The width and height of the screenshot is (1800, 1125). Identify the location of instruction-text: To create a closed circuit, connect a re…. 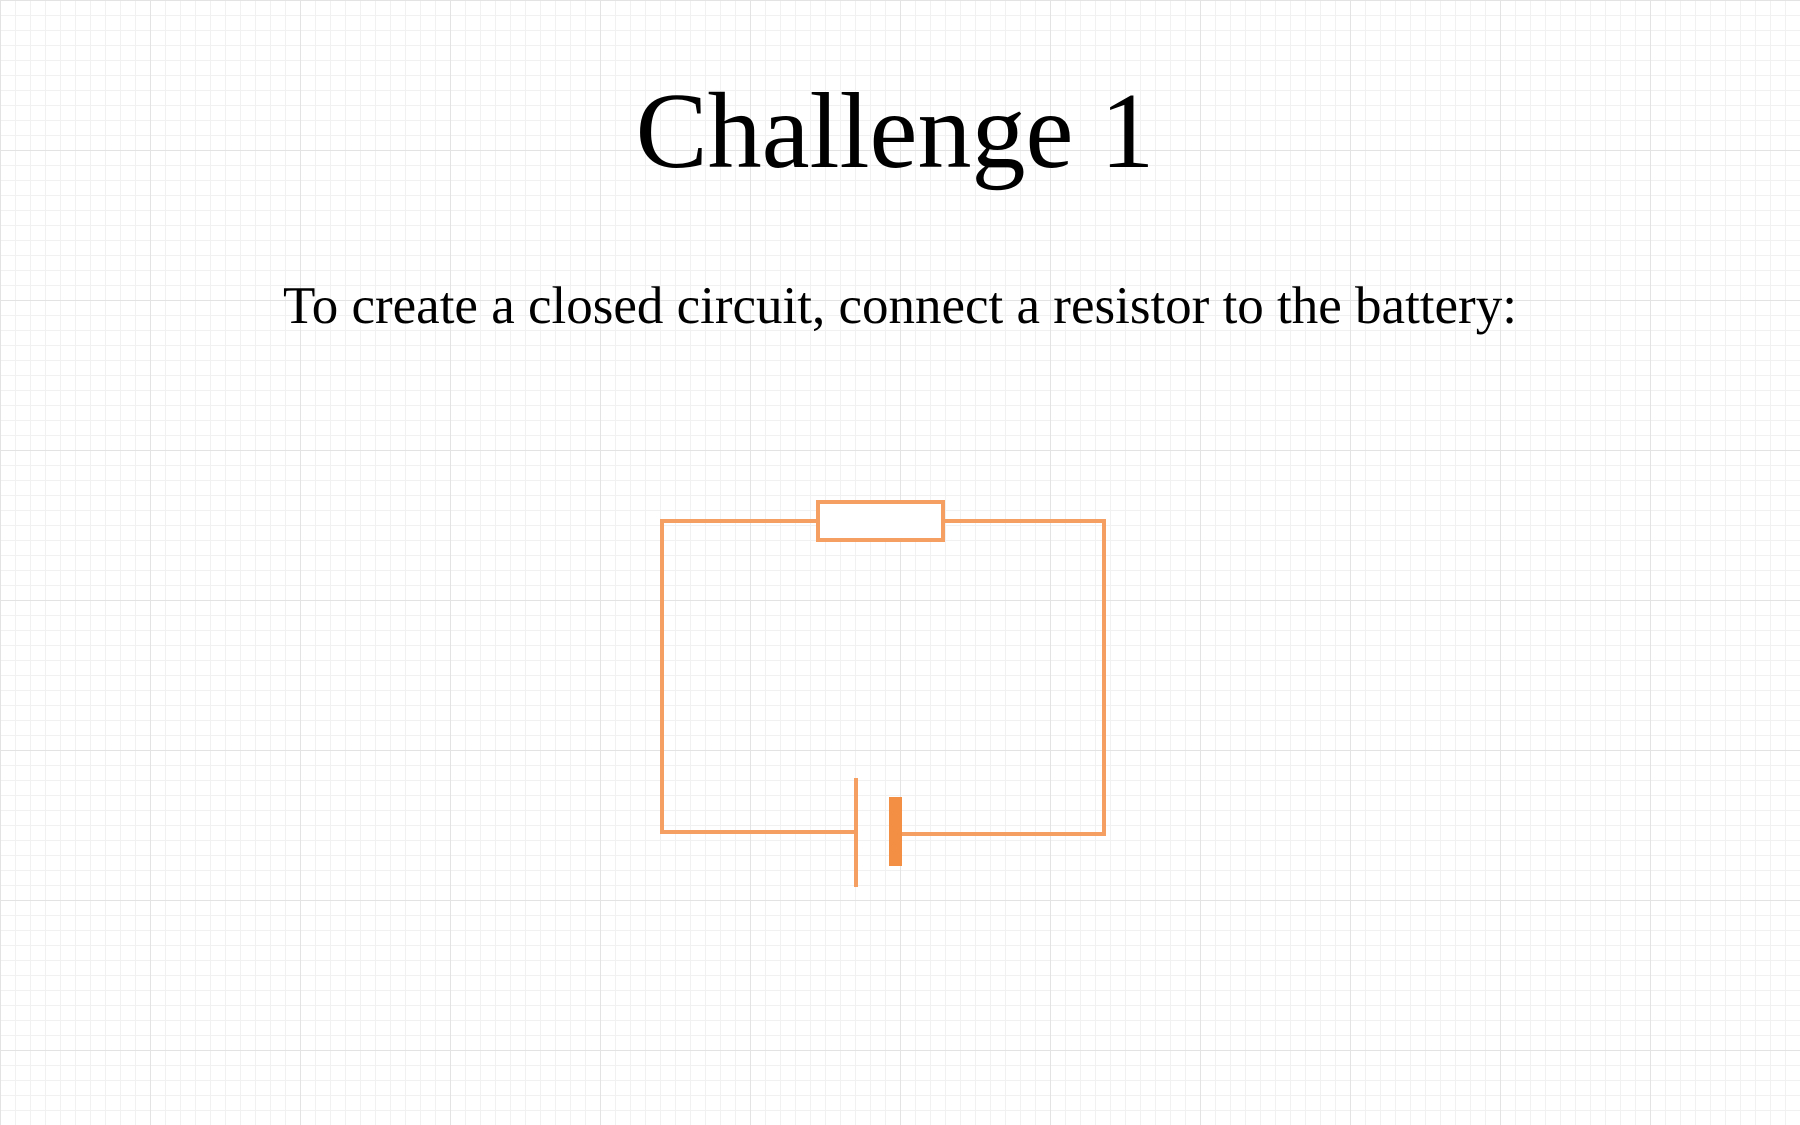
(900, 306).